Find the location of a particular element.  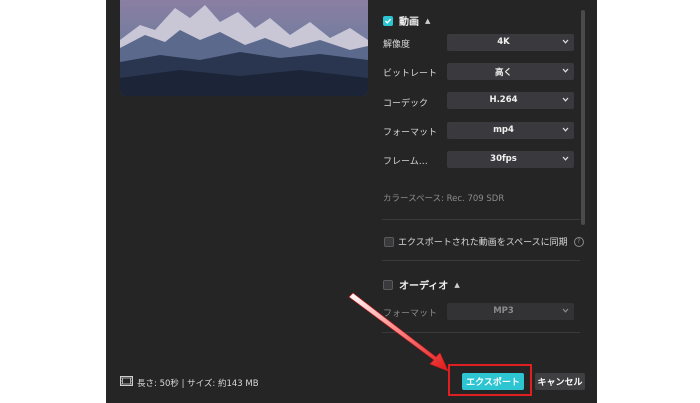

sync-checkbox is located at coordinates (389, 241).